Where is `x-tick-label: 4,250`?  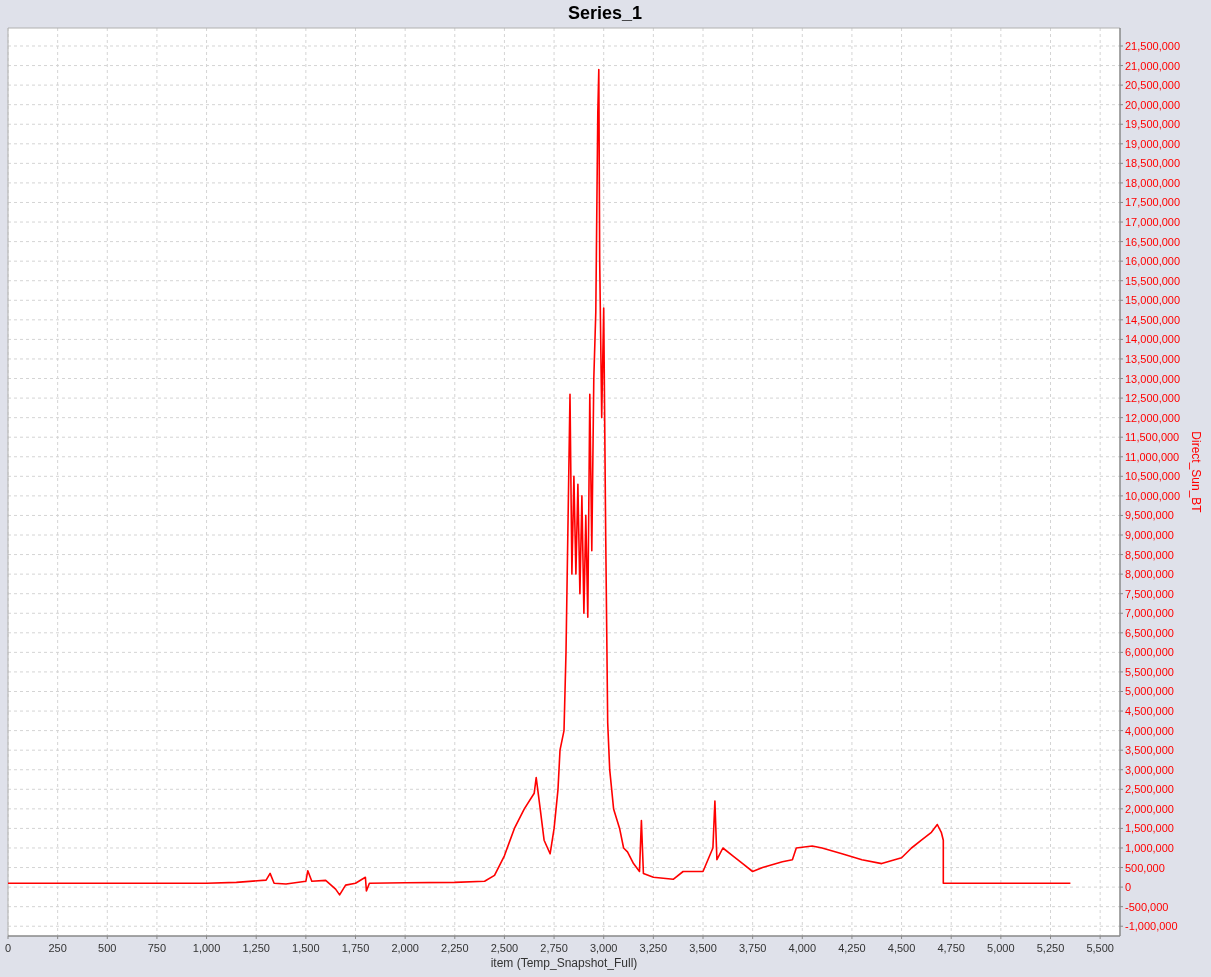
x-tick-label: 4,250 is located at coordinates (852, 948).